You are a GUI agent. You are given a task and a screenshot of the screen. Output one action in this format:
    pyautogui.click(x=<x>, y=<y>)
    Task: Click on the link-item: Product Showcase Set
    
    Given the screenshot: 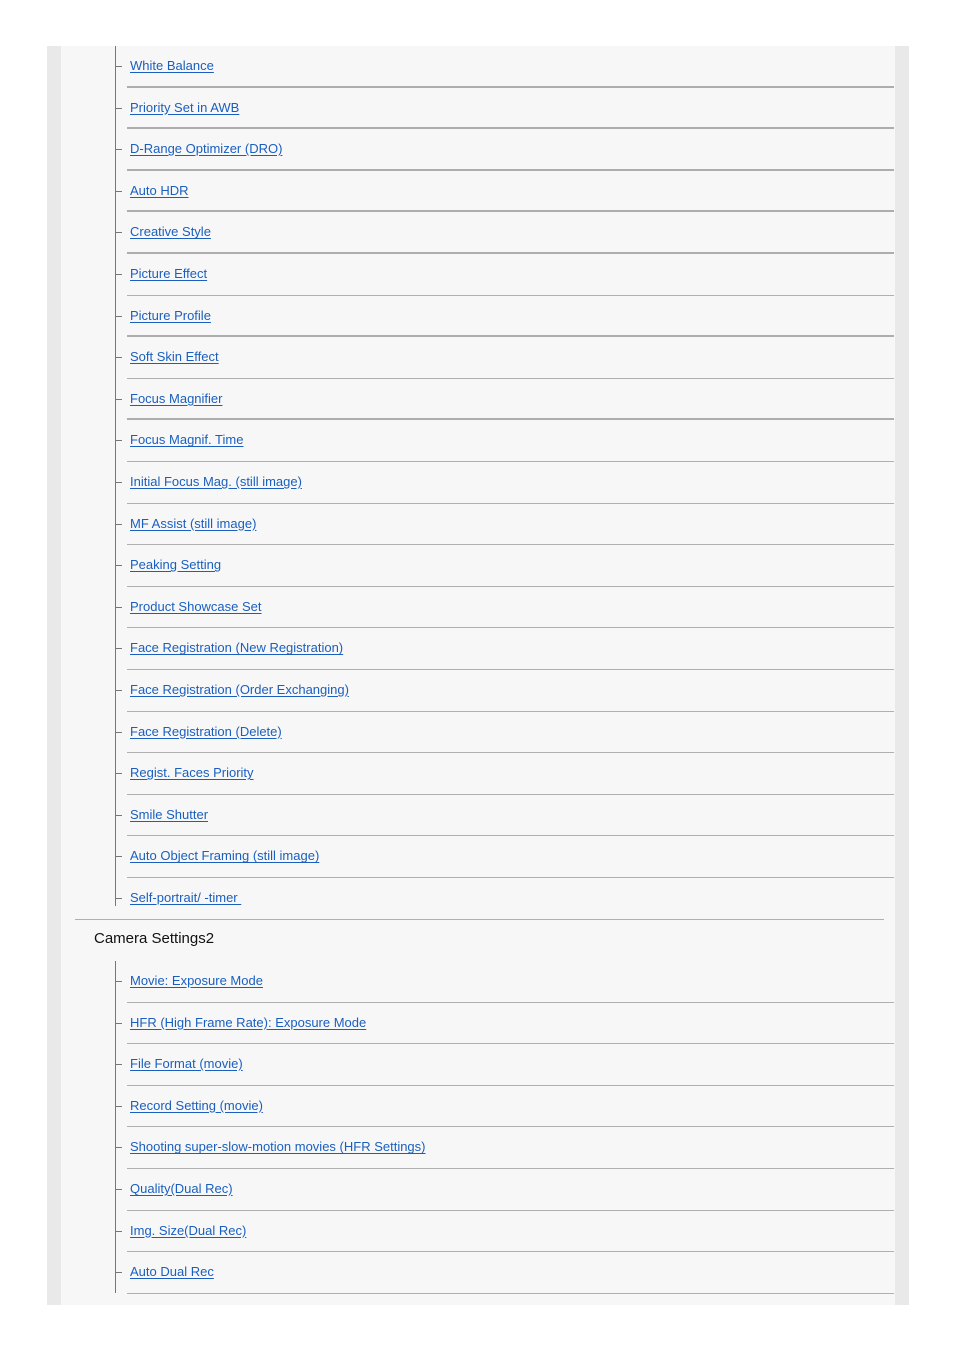 What is the action you would take?
    pyautogui.click(x=196, y=606)
    